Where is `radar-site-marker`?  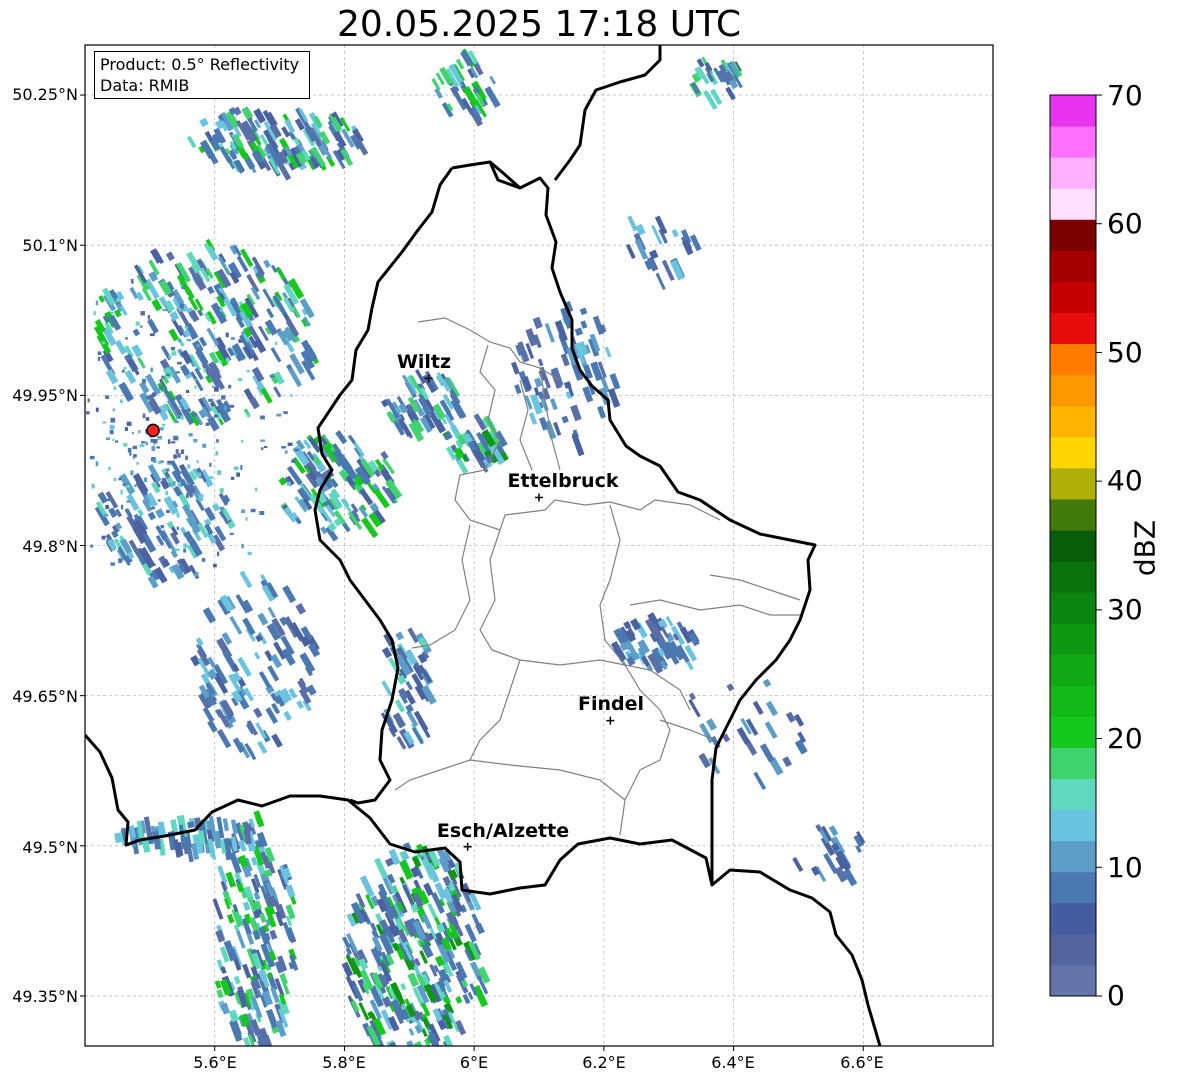
radar-site-marker is located at coordinates (153, 430).